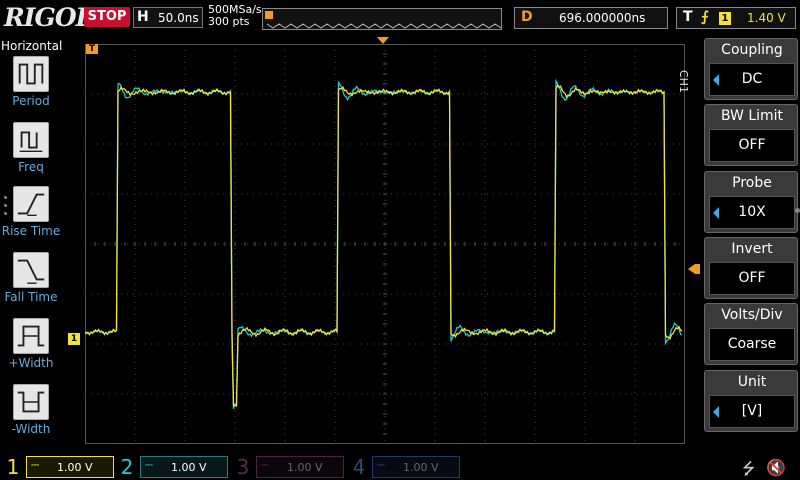  I want to click on trigger-source: 1, so click(725, 18).